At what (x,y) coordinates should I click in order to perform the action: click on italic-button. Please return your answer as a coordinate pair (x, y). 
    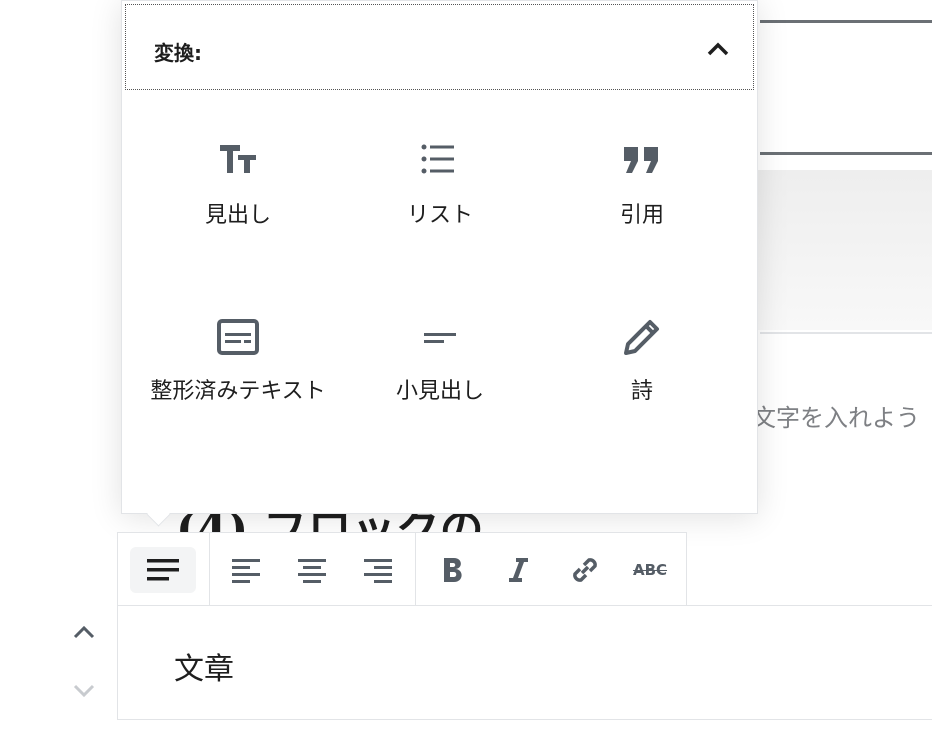
    Looking at the image, I should click on (518, 570).